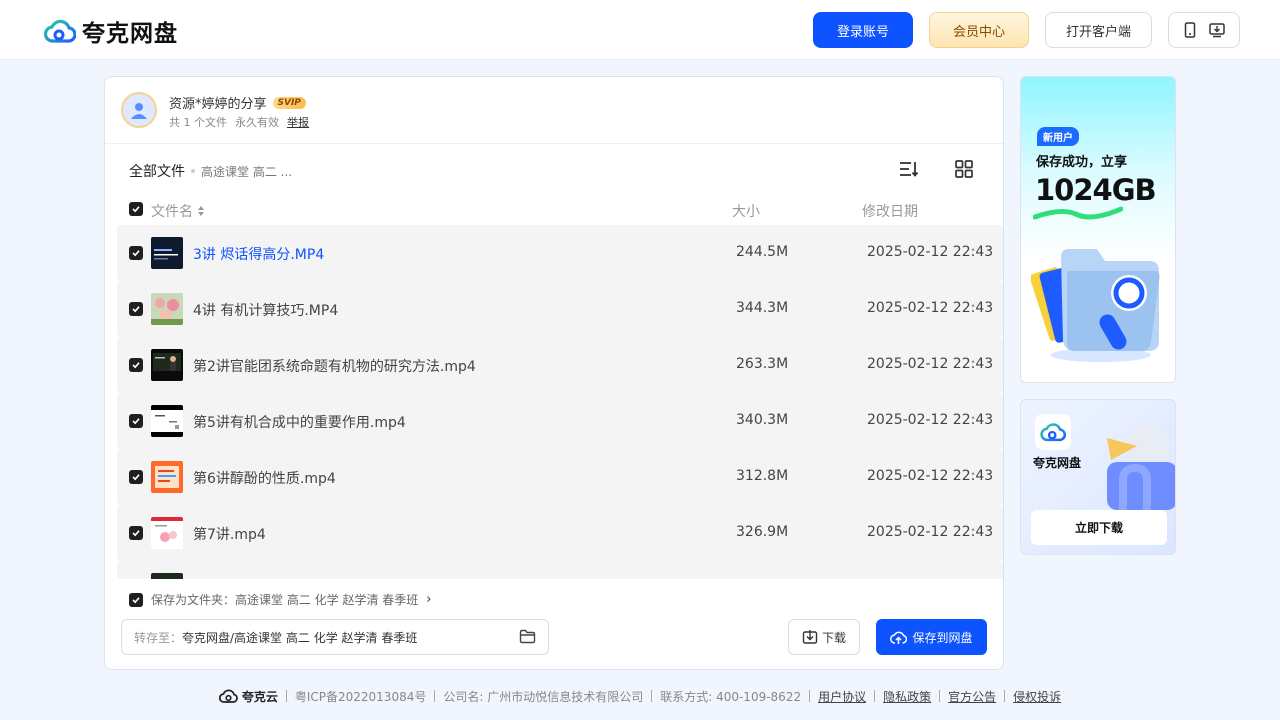 This screenshot has width=1280, height=720. I want to click on file-size: 326.9M, so click(762, 532).